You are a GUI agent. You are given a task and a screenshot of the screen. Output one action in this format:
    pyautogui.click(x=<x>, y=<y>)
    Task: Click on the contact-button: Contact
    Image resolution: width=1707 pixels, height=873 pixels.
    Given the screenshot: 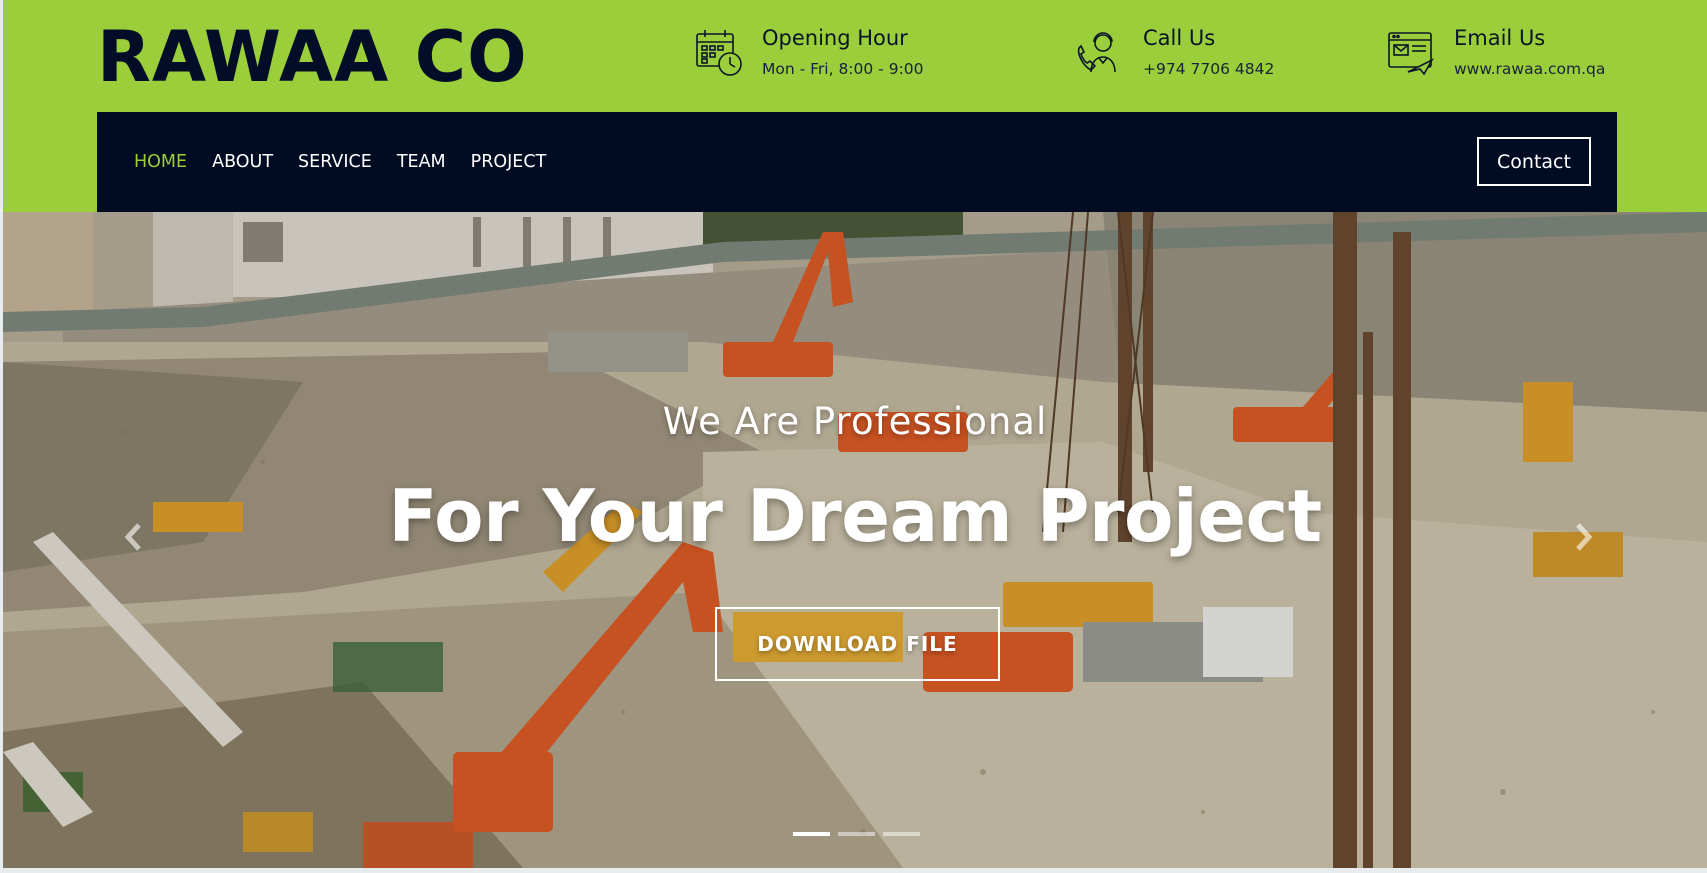 What is the action you would take?
    pyautogui.click(x=1534, y=161)
    